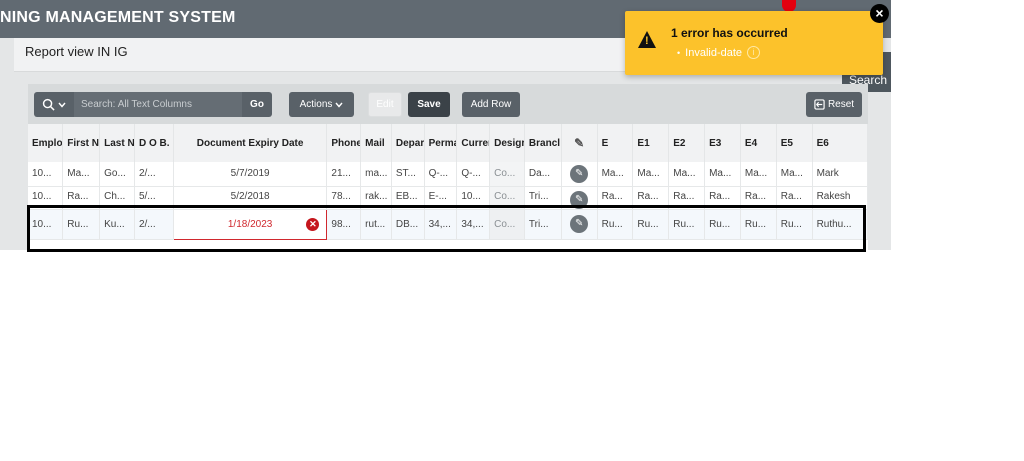  What do you see at coordinates (376, 143) in the screenshot?
I see `column-header: Mail` at bounding box center [376, 143].